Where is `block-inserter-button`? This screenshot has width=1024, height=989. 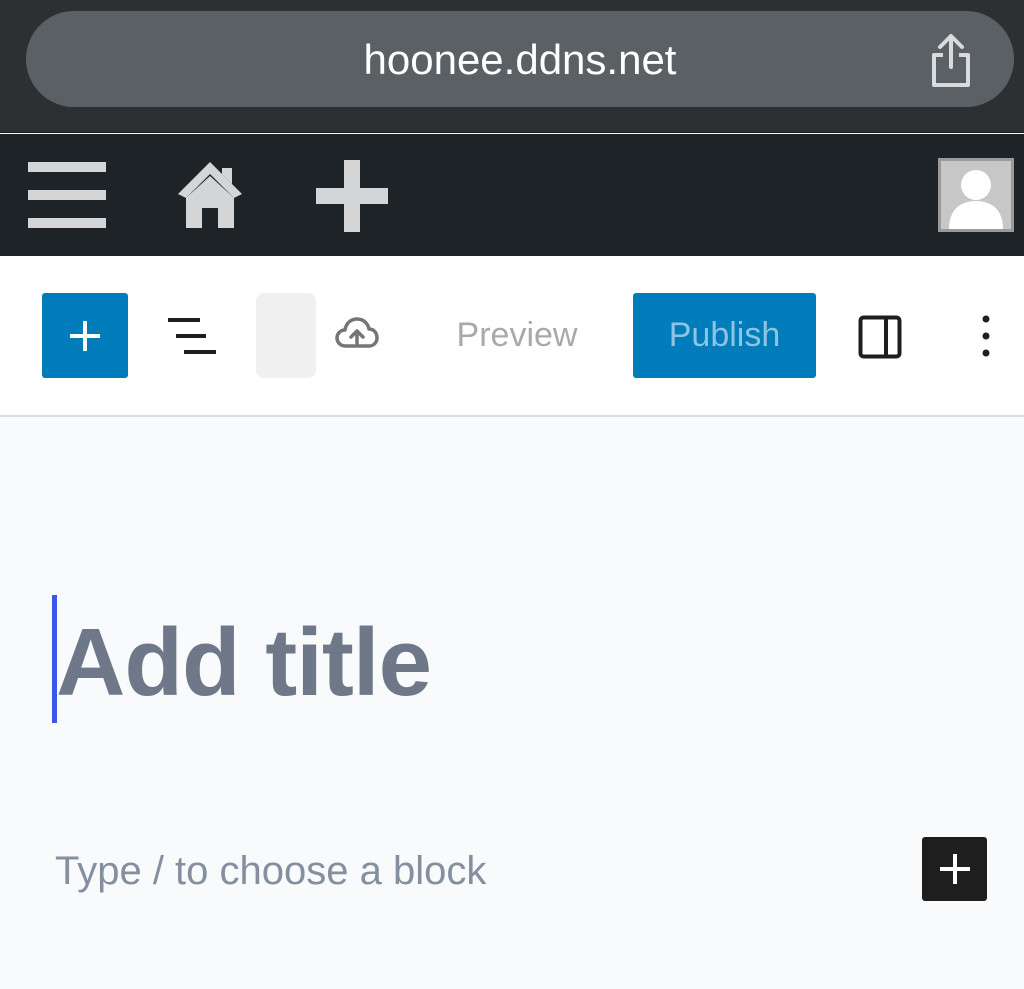
block-inserter-button is located at coordinates (85, 335).